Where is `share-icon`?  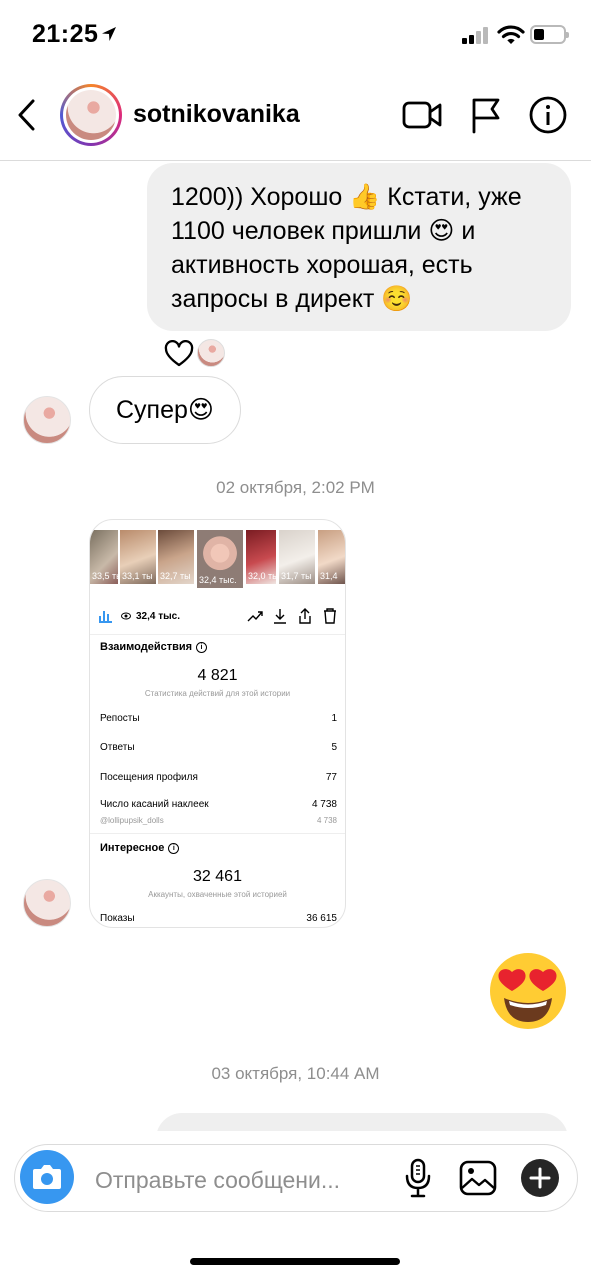
share-icon is located at coordinates (305, 616).